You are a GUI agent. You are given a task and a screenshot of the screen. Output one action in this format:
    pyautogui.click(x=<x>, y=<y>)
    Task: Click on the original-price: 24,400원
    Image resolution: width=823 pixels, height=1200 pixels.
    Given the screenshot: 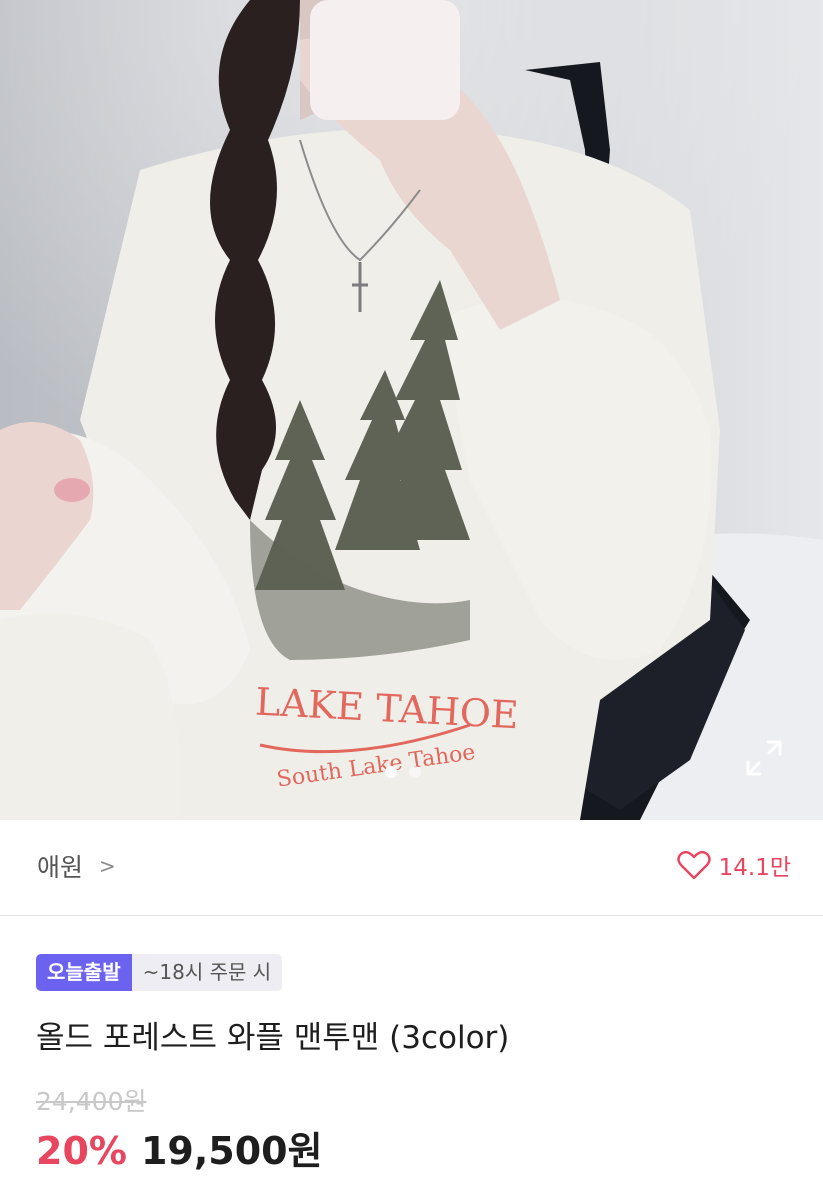 What is the action you would take?
    pyautogui.click(x=91, y=1101)
    